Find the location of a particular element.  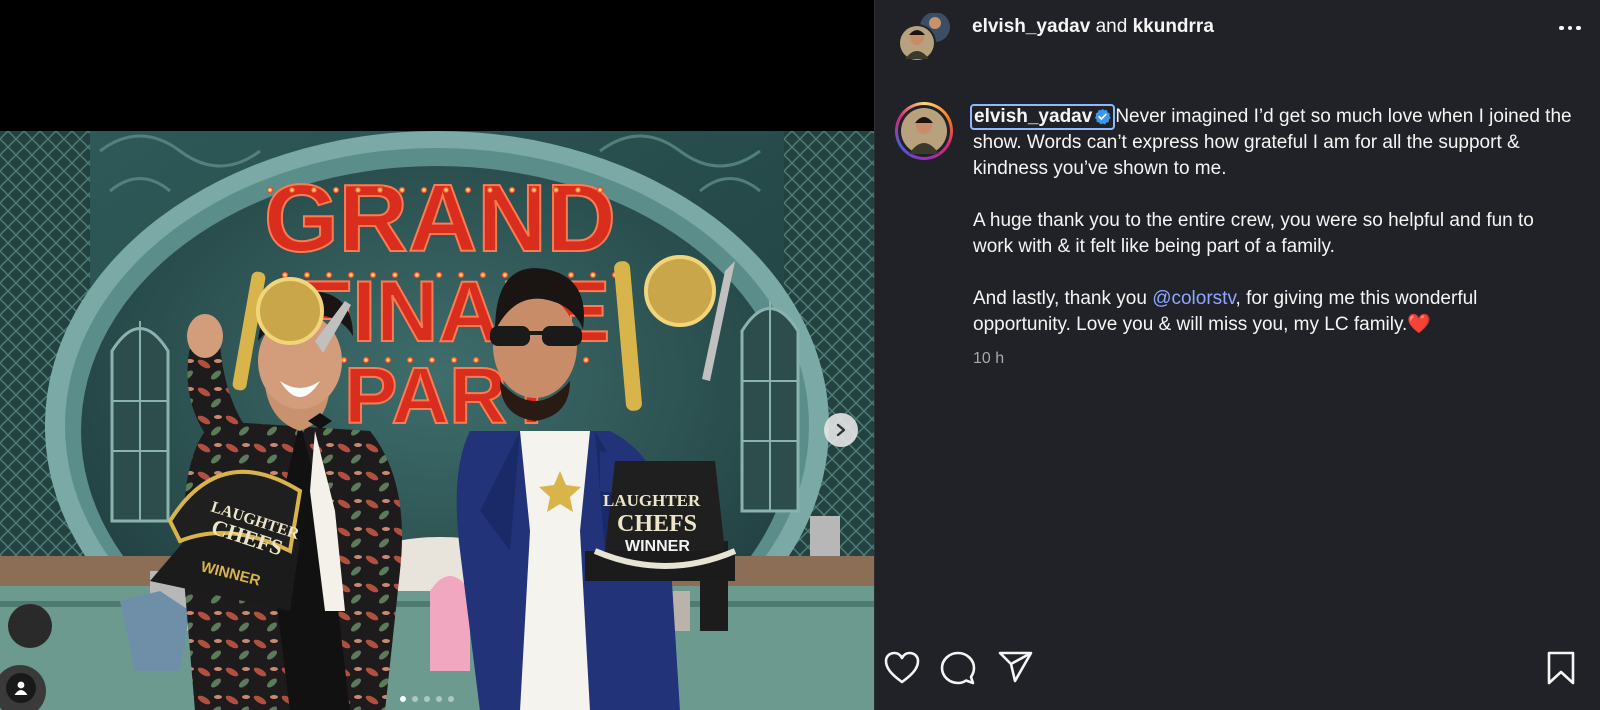

verified-badge-icon is located at coordinates (1103, 116).